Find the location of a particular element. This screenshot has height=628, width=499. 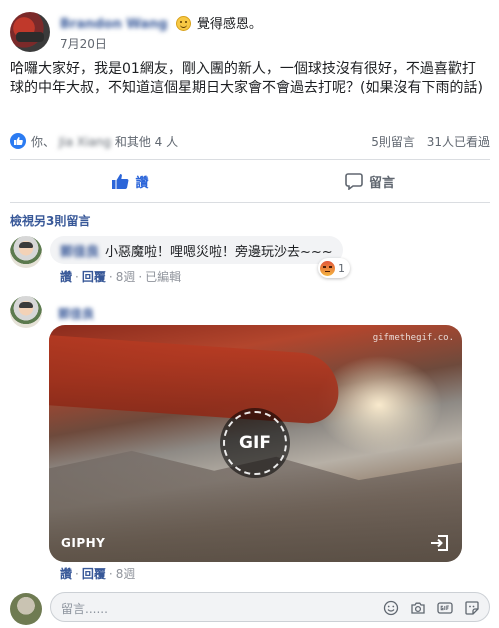

stats-counts: 5則留言 31人已看過 is located at coordinates (430, 141).